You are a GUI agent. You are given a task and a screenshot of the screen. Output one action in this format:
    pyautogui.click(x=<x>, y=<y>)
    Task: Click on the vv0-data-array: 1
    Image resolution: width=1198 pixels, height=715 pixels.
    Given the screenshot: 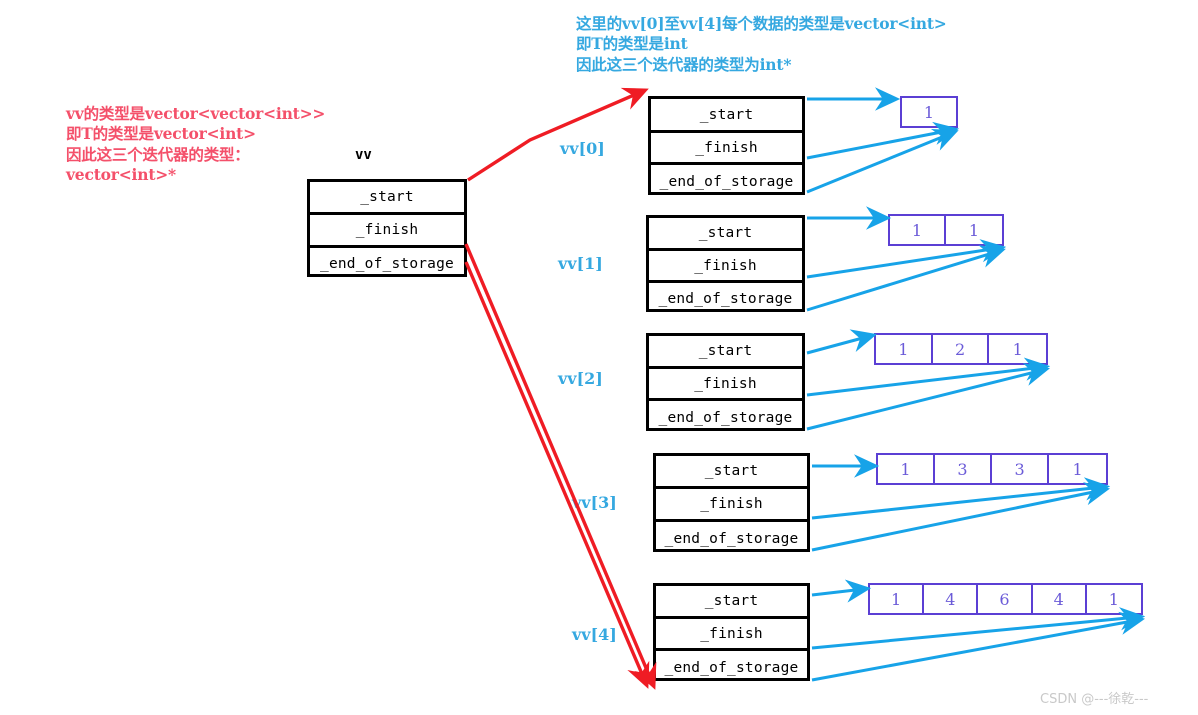 What is the action you would take?
    pyautogui.click(x=929, y=112)
    